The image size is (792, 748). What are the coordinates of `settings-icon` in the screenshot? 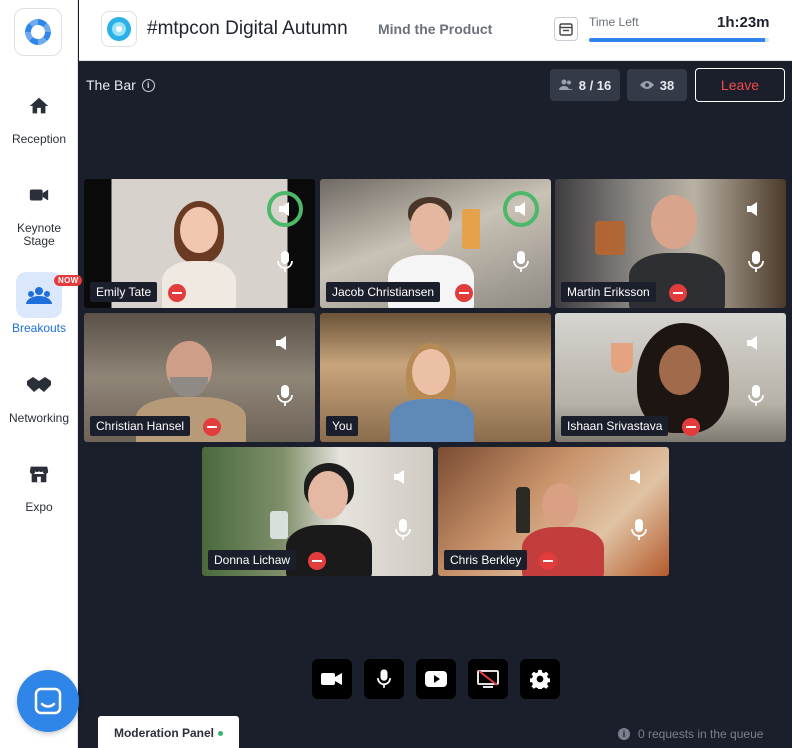 It's located at (540, 679).